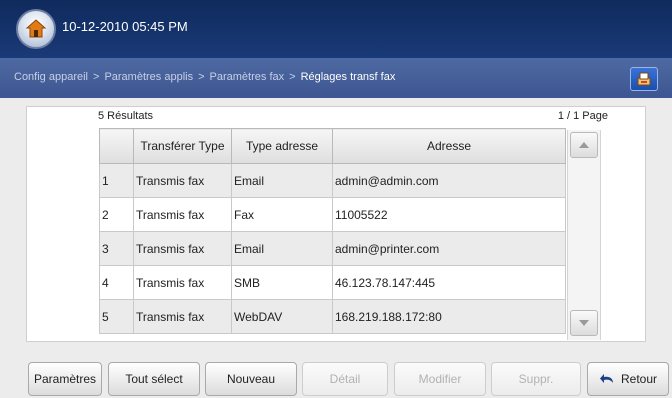  Describe the element at coordinates (116, 214) in the screenshot. I see `row-number: 2` at that location.